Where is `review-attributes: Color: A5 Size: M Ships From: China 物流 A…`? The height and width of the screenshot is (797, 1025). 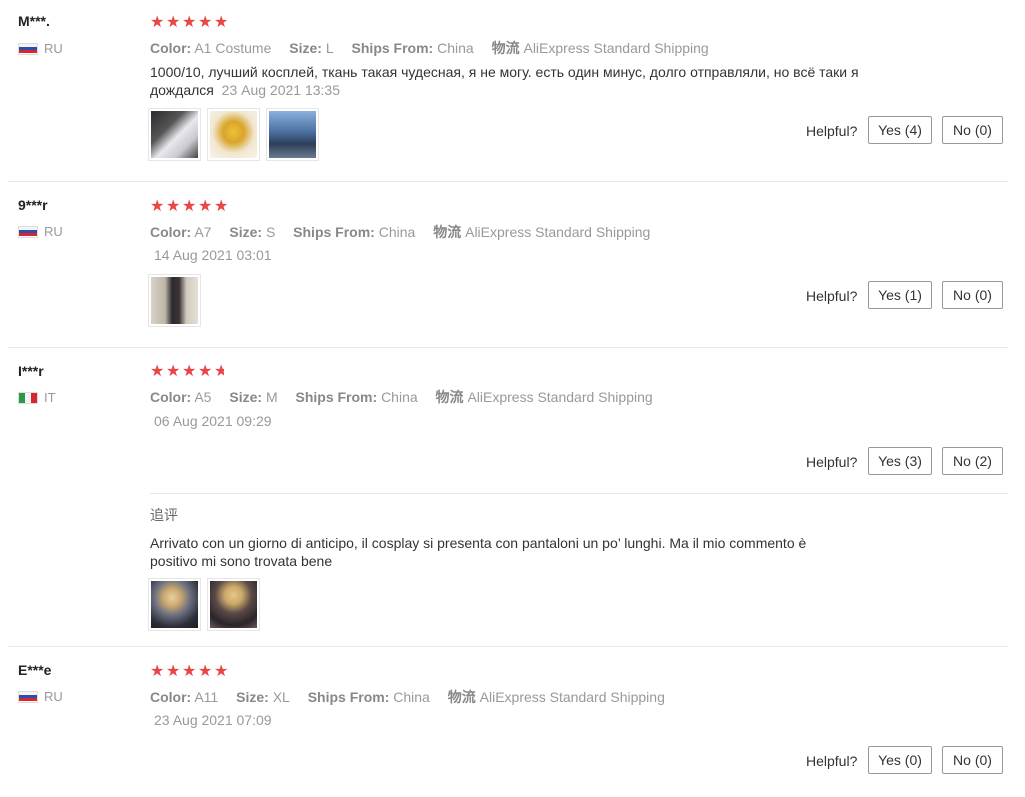 review-attributes: Color: A5 Size: M Ships From: China 物流 A… is located at coordinates (401, 397).